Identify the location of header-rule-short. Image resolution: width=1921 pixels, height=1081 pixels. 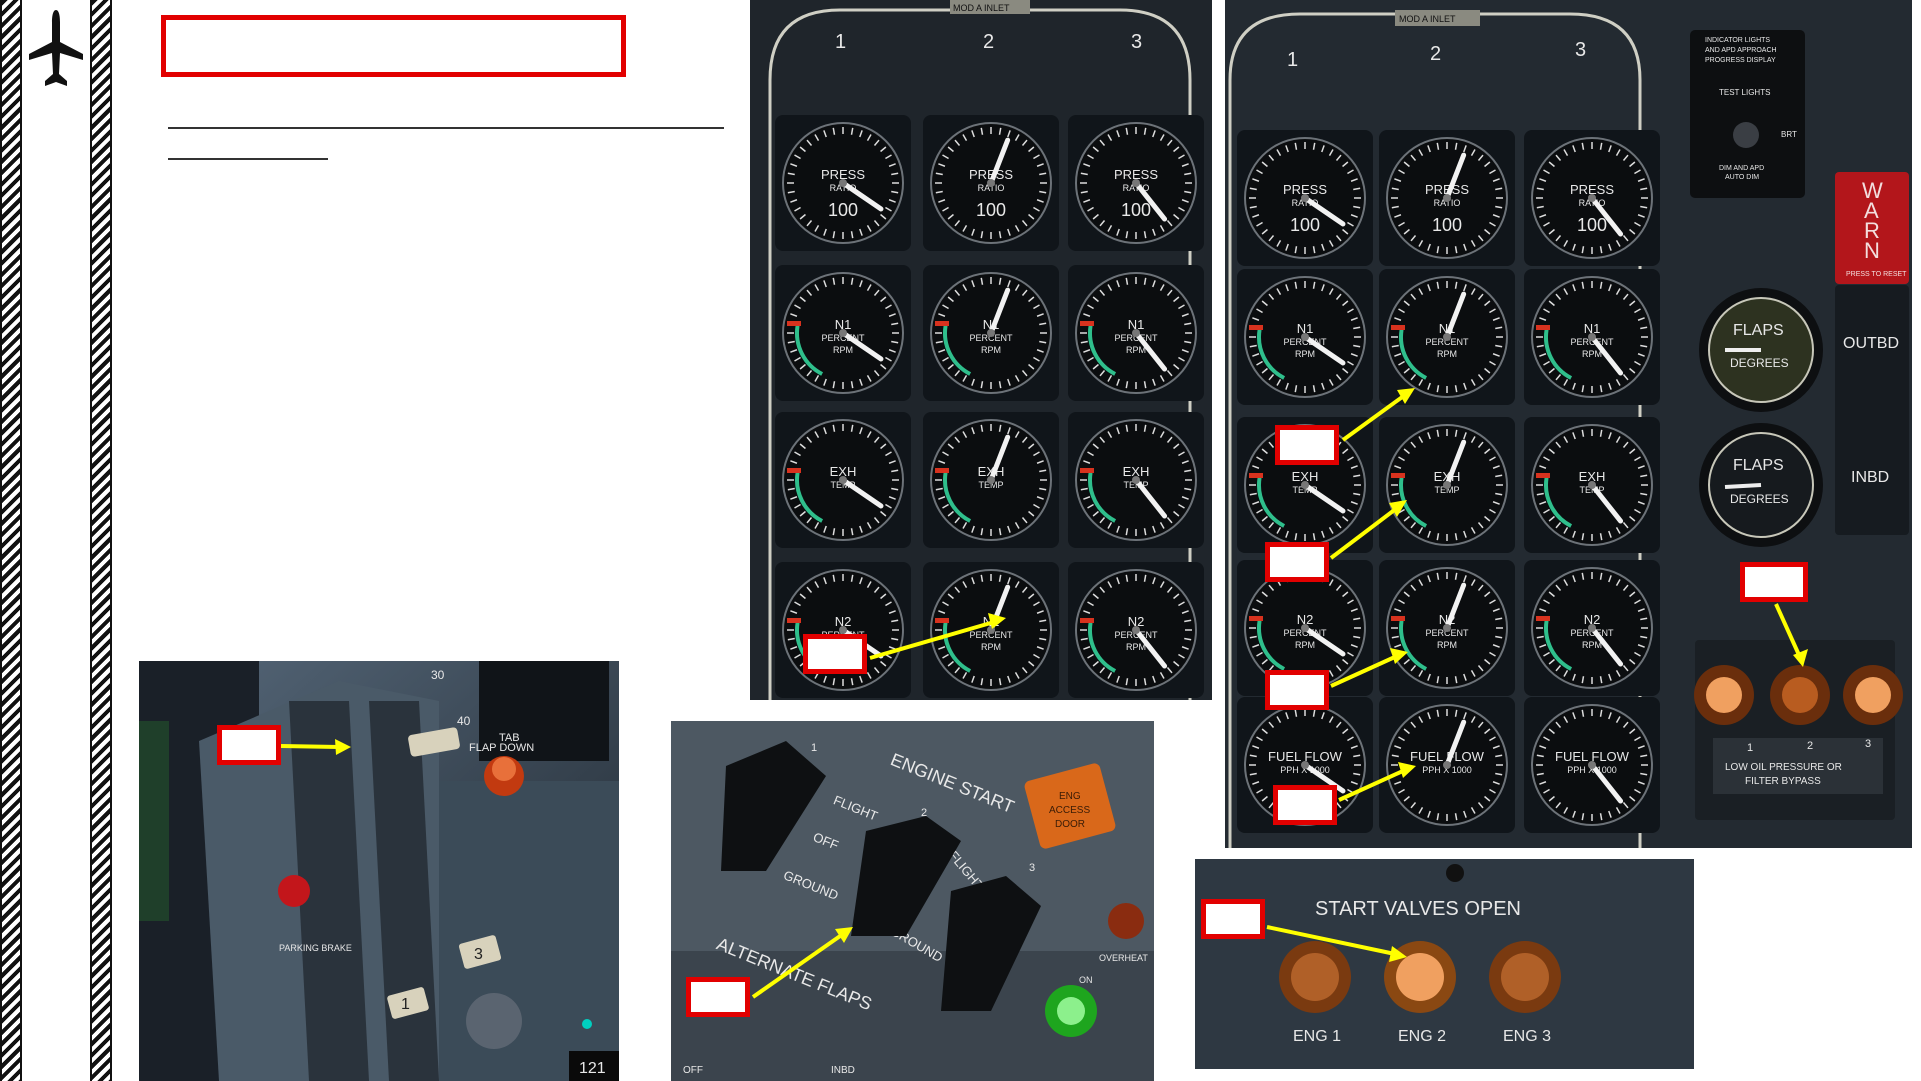
(248, 159).